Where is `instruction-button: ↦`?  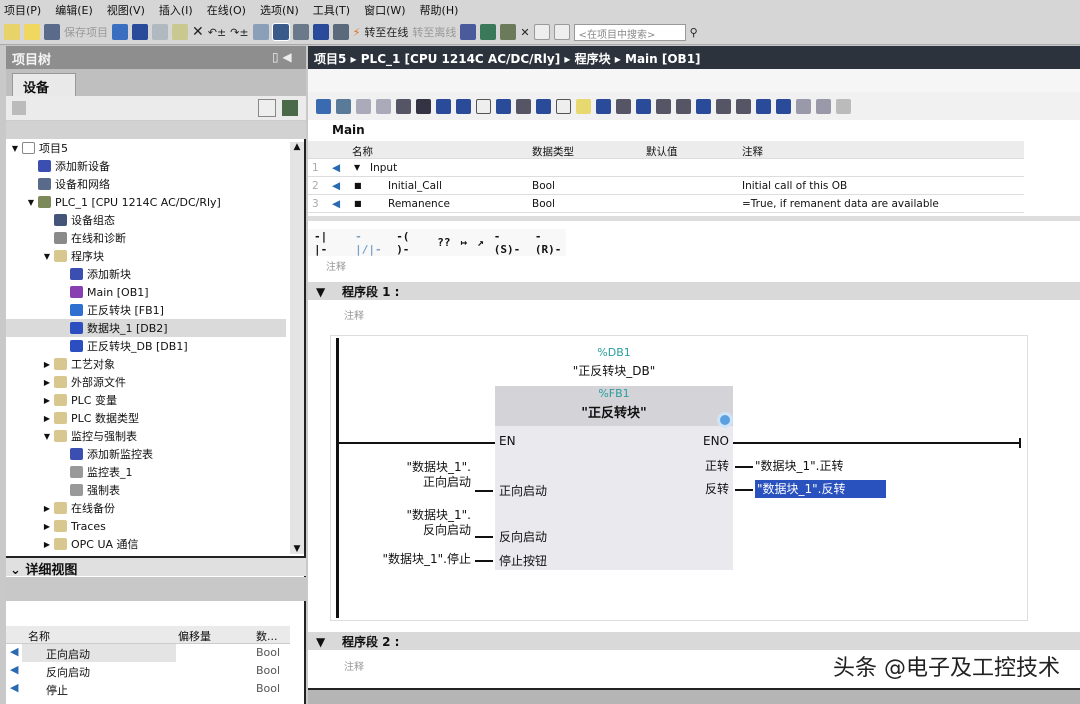
instruction-button: ↦ is located at coordinates (464, 242).